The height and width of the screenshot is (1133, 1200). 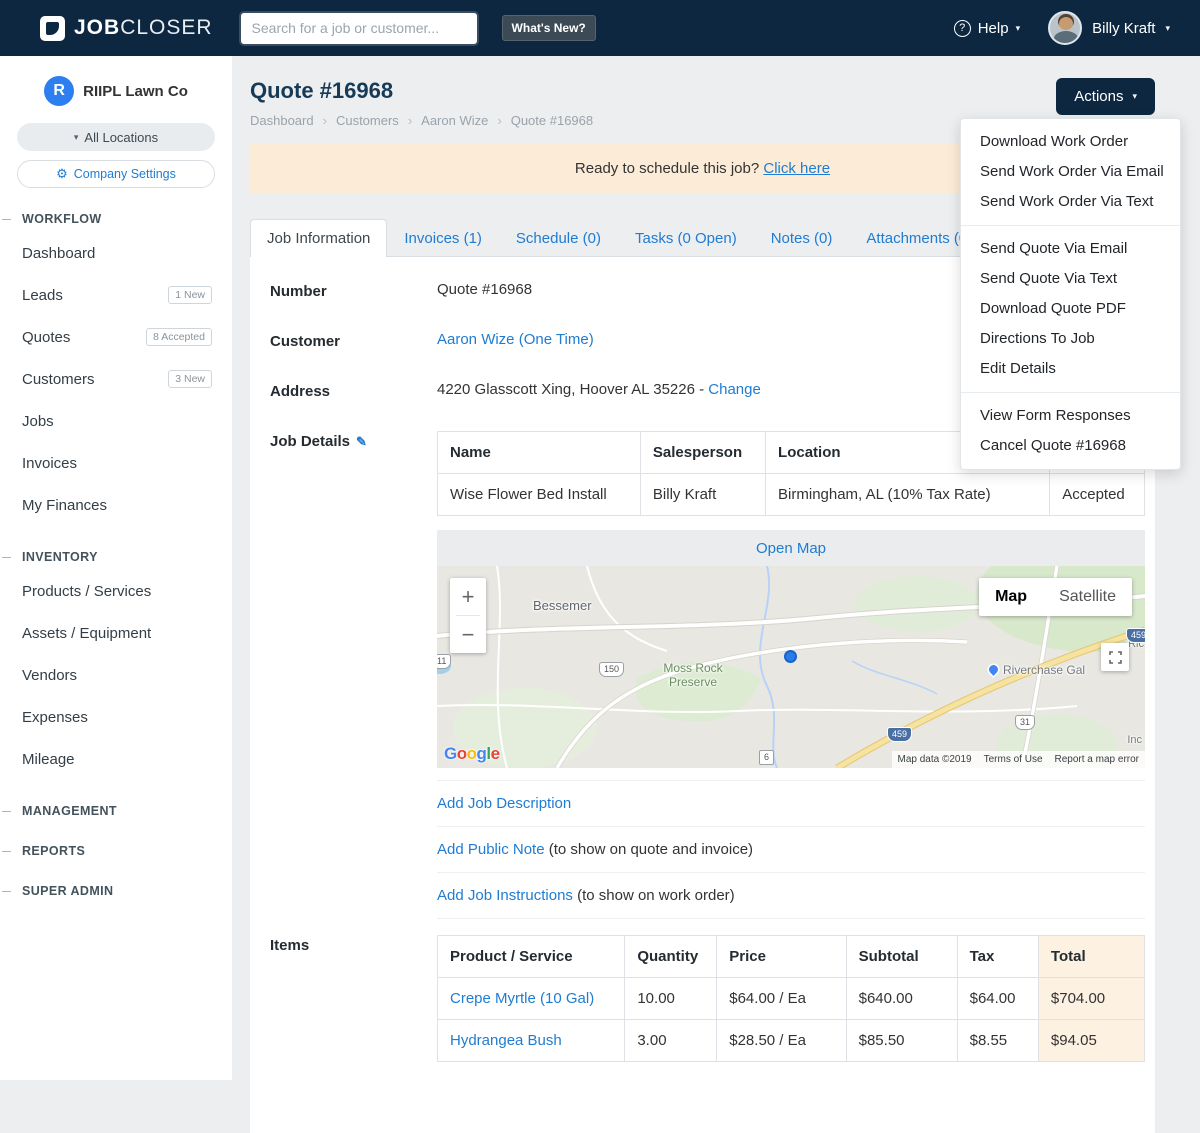 What do you see at coordinates (116, 379) in the screenshot?
I see `sidebar-item-customers: Customers 3 New` at bounding box center [116, 379].